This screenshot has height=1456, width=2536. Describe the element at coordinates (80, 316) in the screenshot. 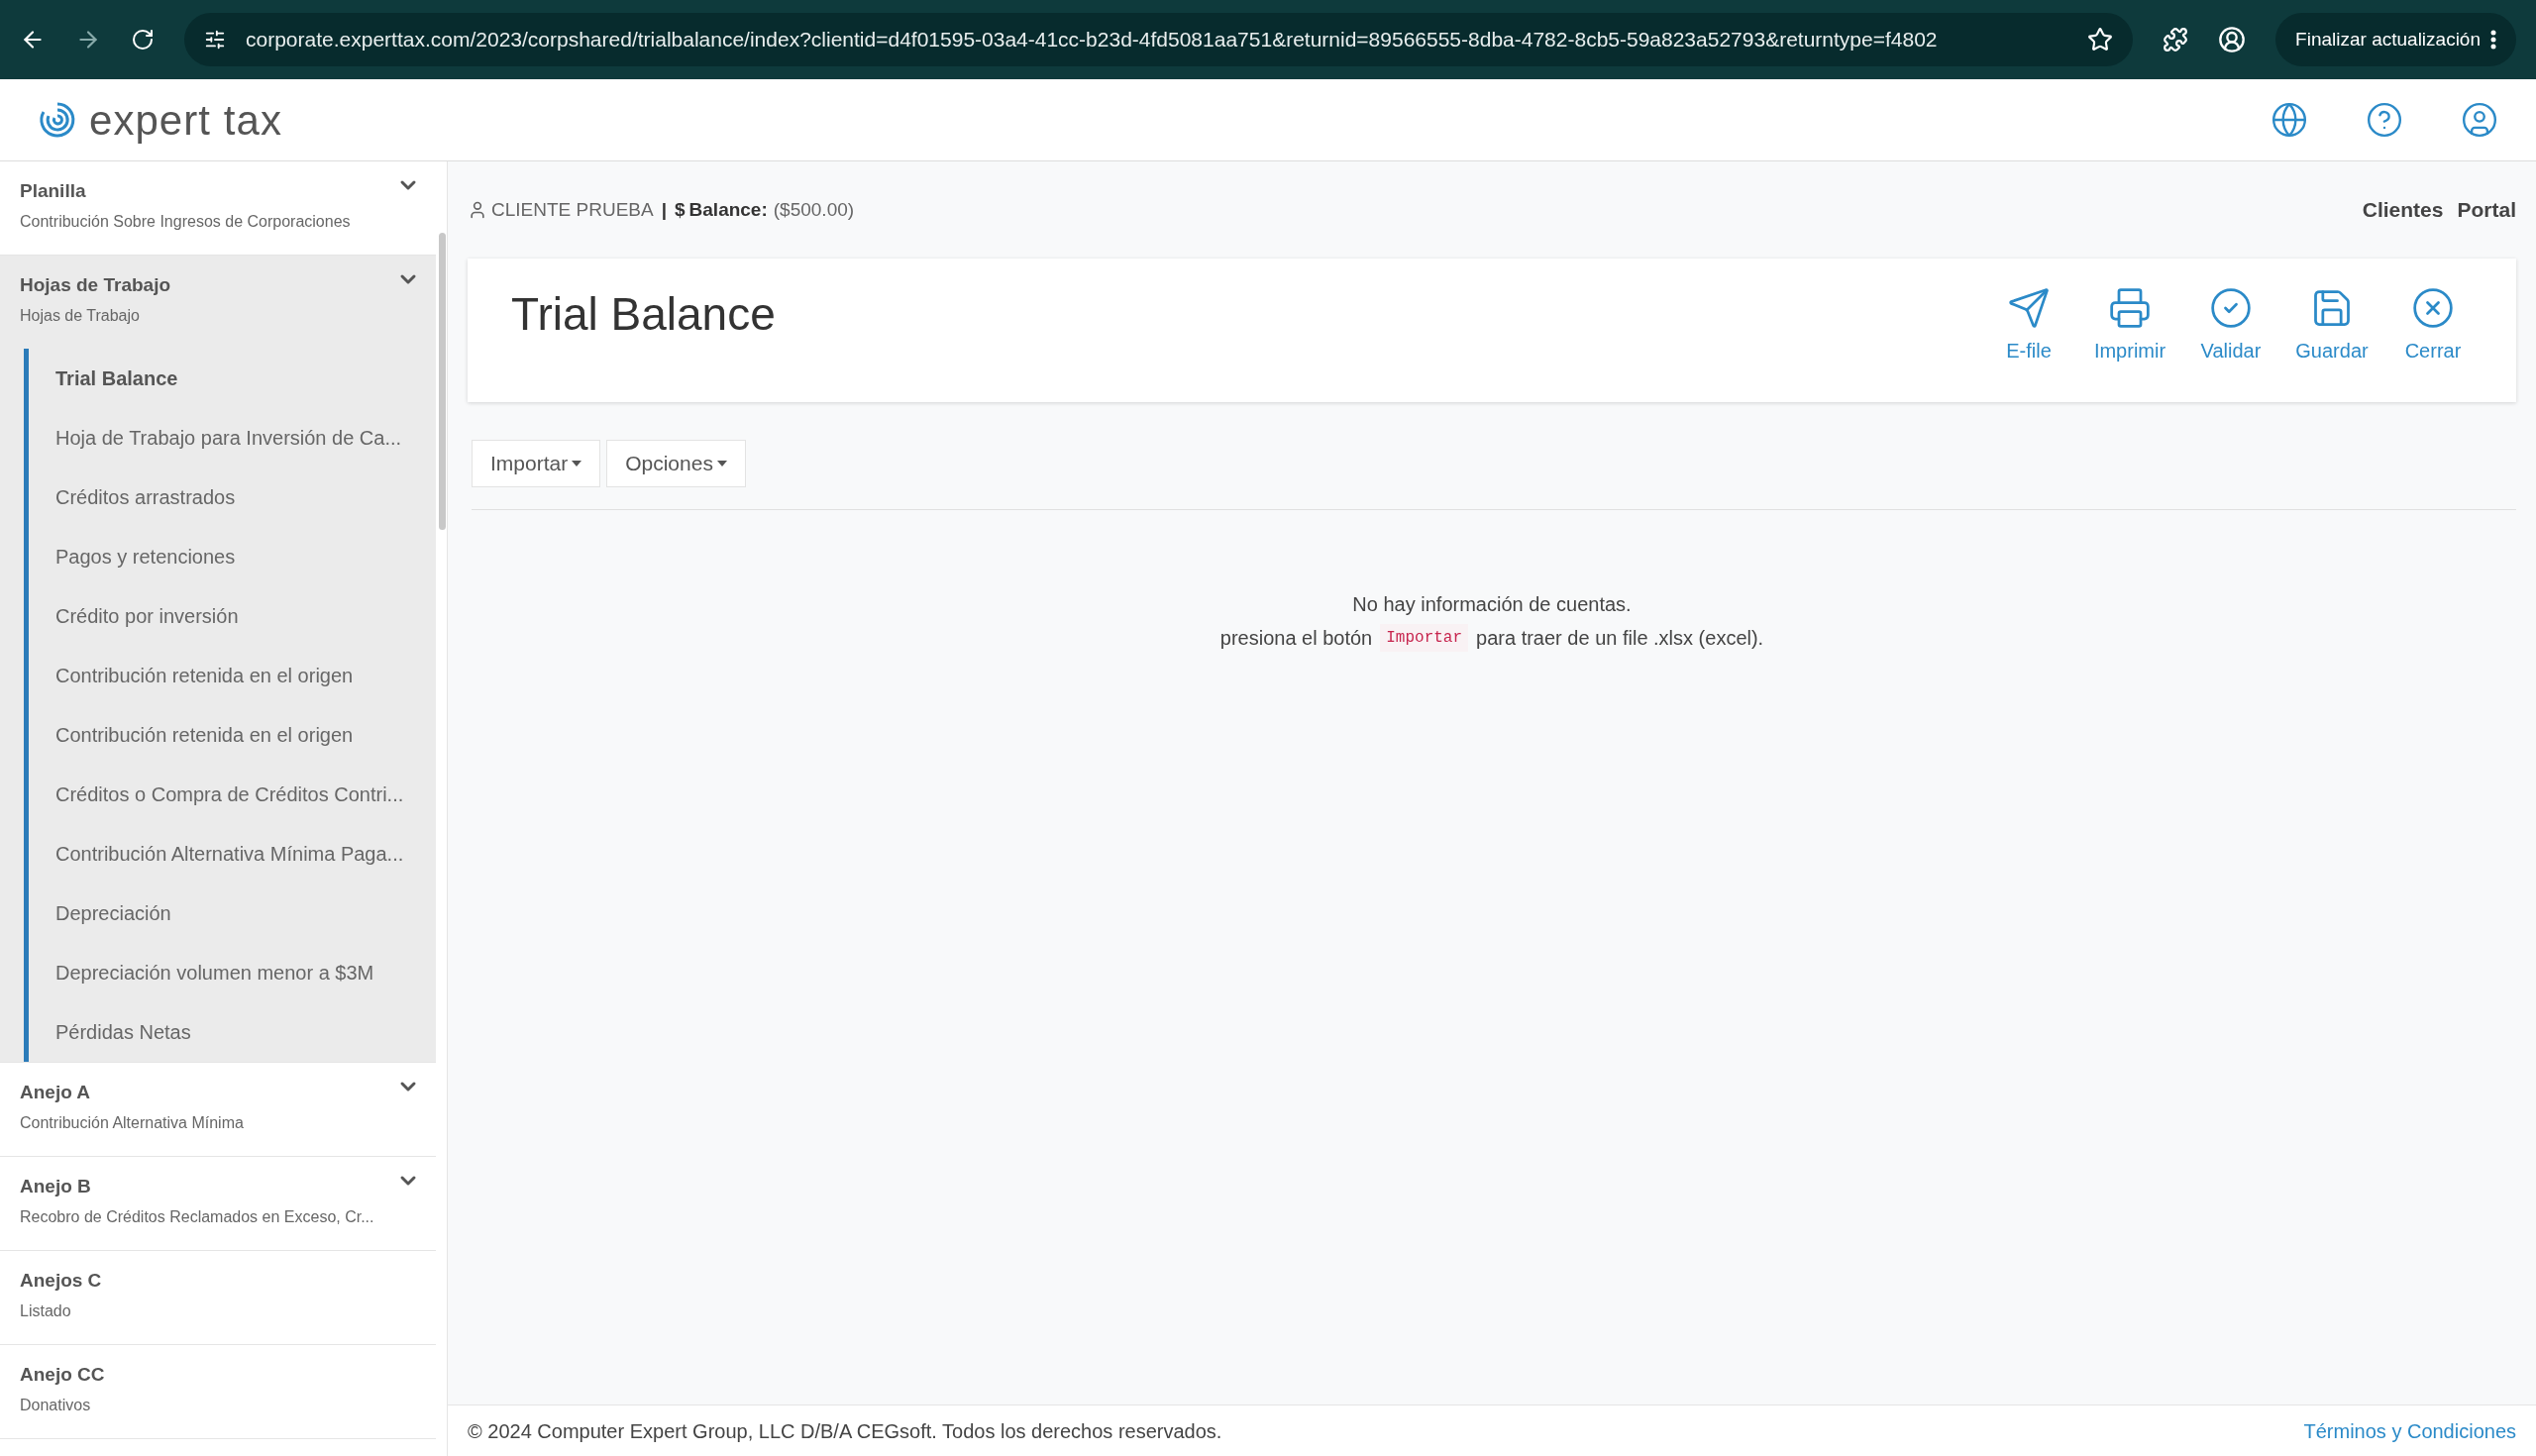

I see `group-subtitle: Hojas de Trabajo` at that location.